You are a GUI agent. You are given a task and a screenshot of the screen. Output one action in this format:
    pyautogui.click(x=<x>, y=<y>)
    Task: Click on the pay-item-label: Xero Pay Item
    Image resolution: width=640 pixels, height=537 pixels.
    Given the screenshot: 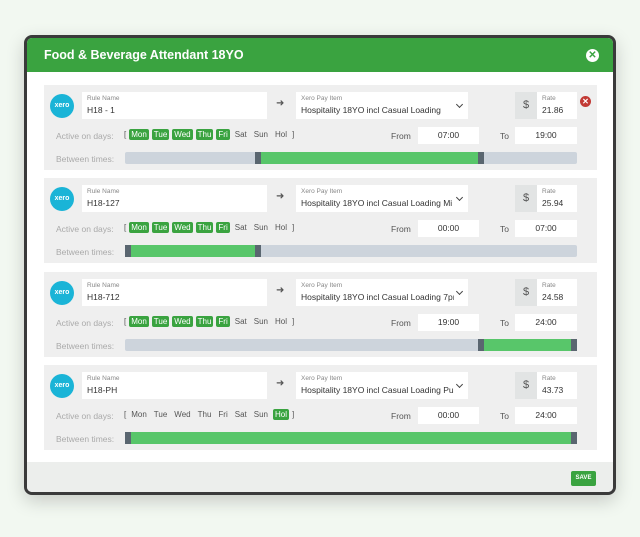 What is the action you would take?
    pyautogui.click(x=322, y=191)
    